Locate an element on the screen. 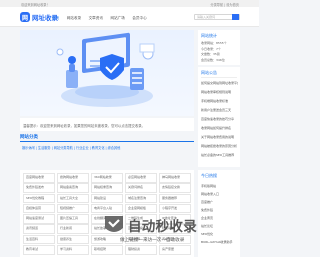  notice-bar: 温馨提示：欢迎您来到网址收录，如果您的网站未被收录，您可以点击提交收录。 is located at coordinates (107, 124).